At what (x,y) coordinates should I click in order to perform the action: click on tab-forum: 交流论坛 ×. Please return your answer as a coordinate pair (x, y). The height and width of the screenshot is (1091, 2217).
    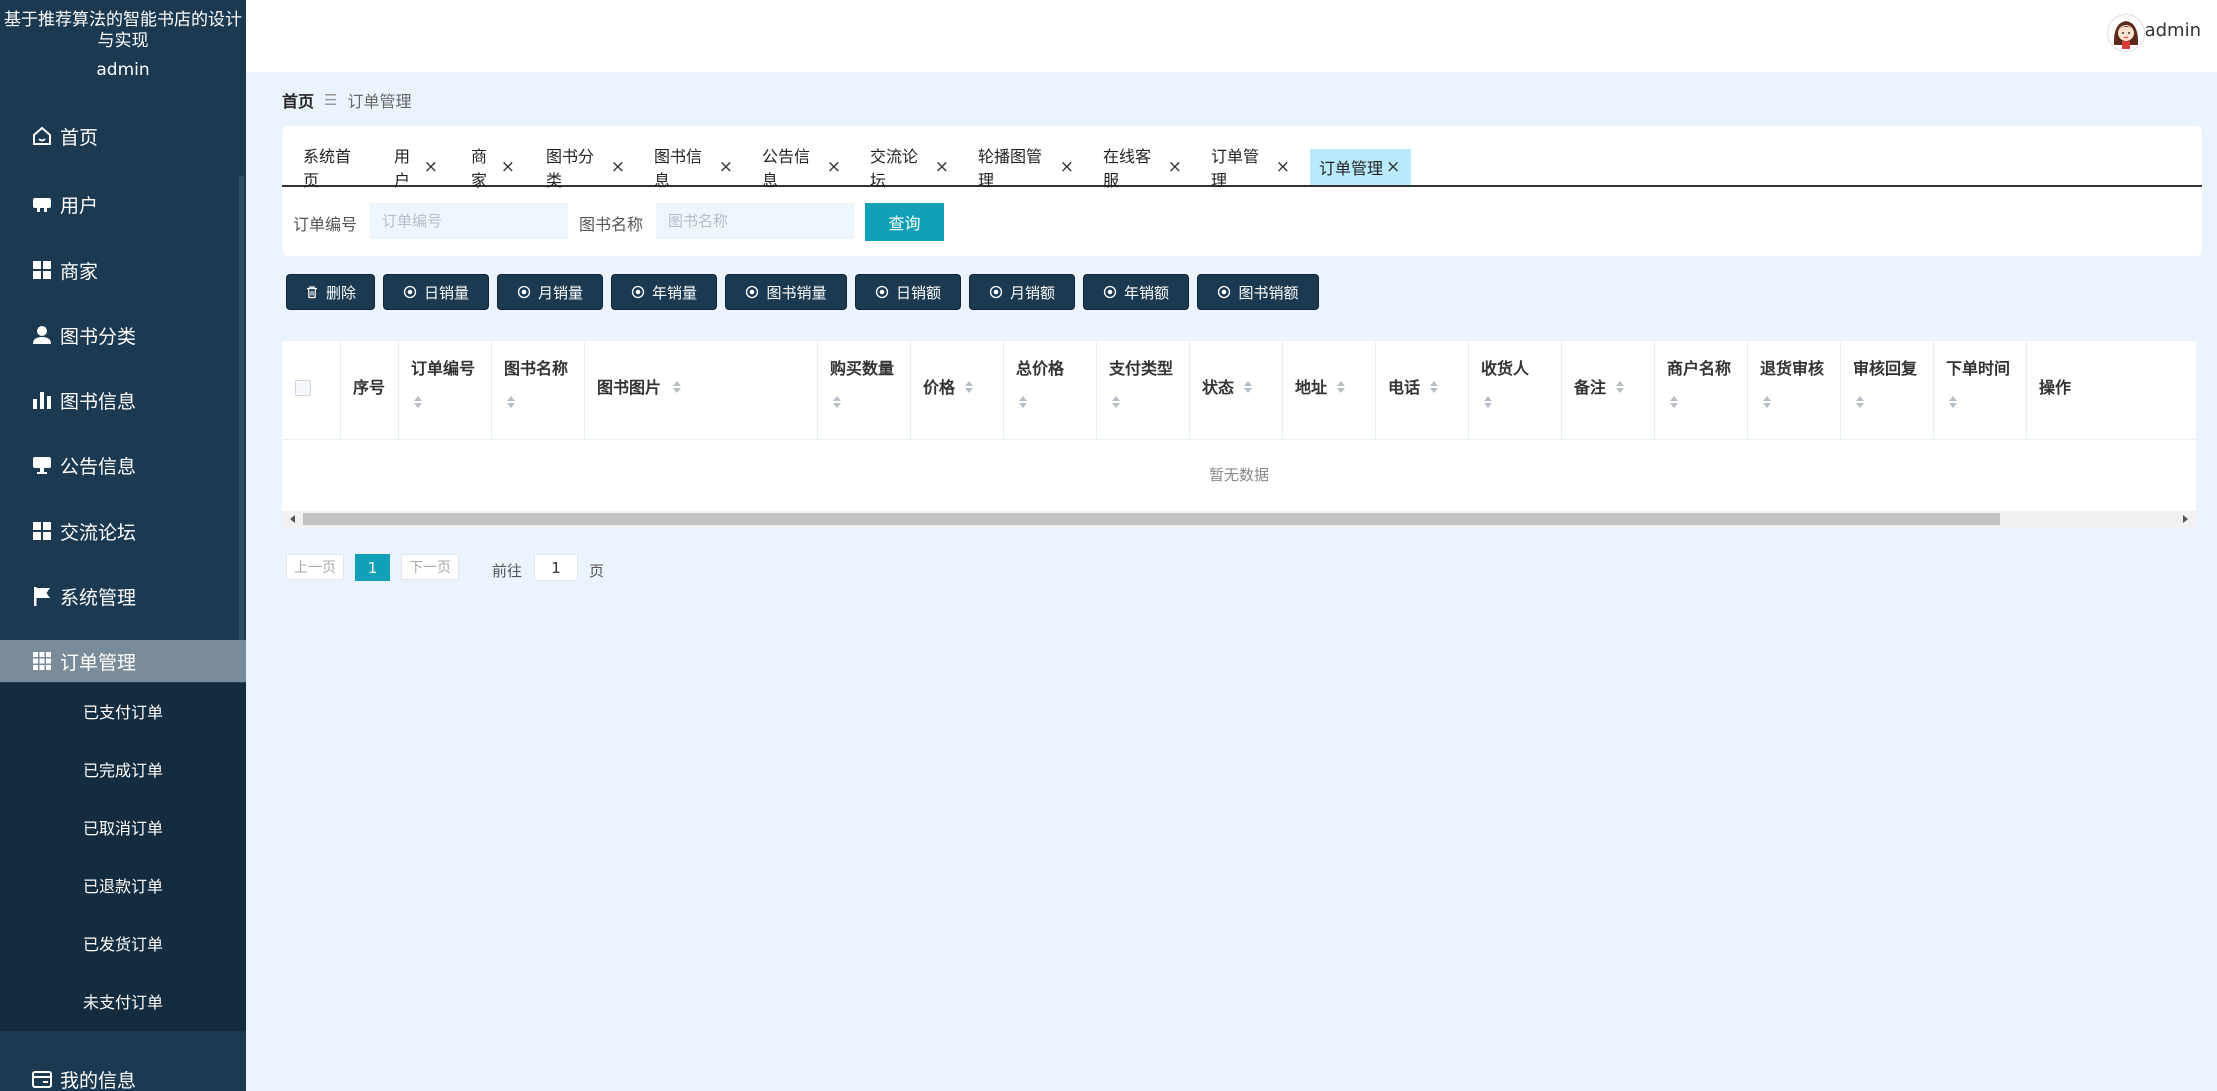
    Looking at the image, I should click on (909, 168).